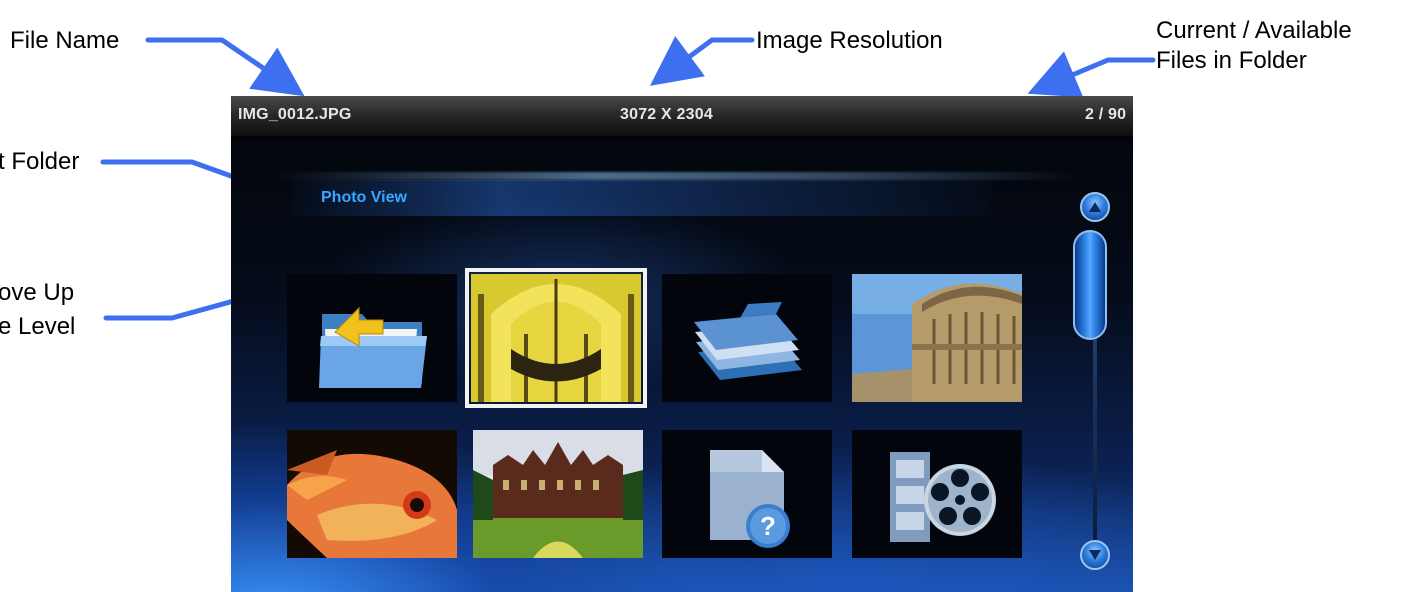  Describe the element at coordinates (65, 40) in the screenshot. I see `callout-file-name: File Name` at that location.